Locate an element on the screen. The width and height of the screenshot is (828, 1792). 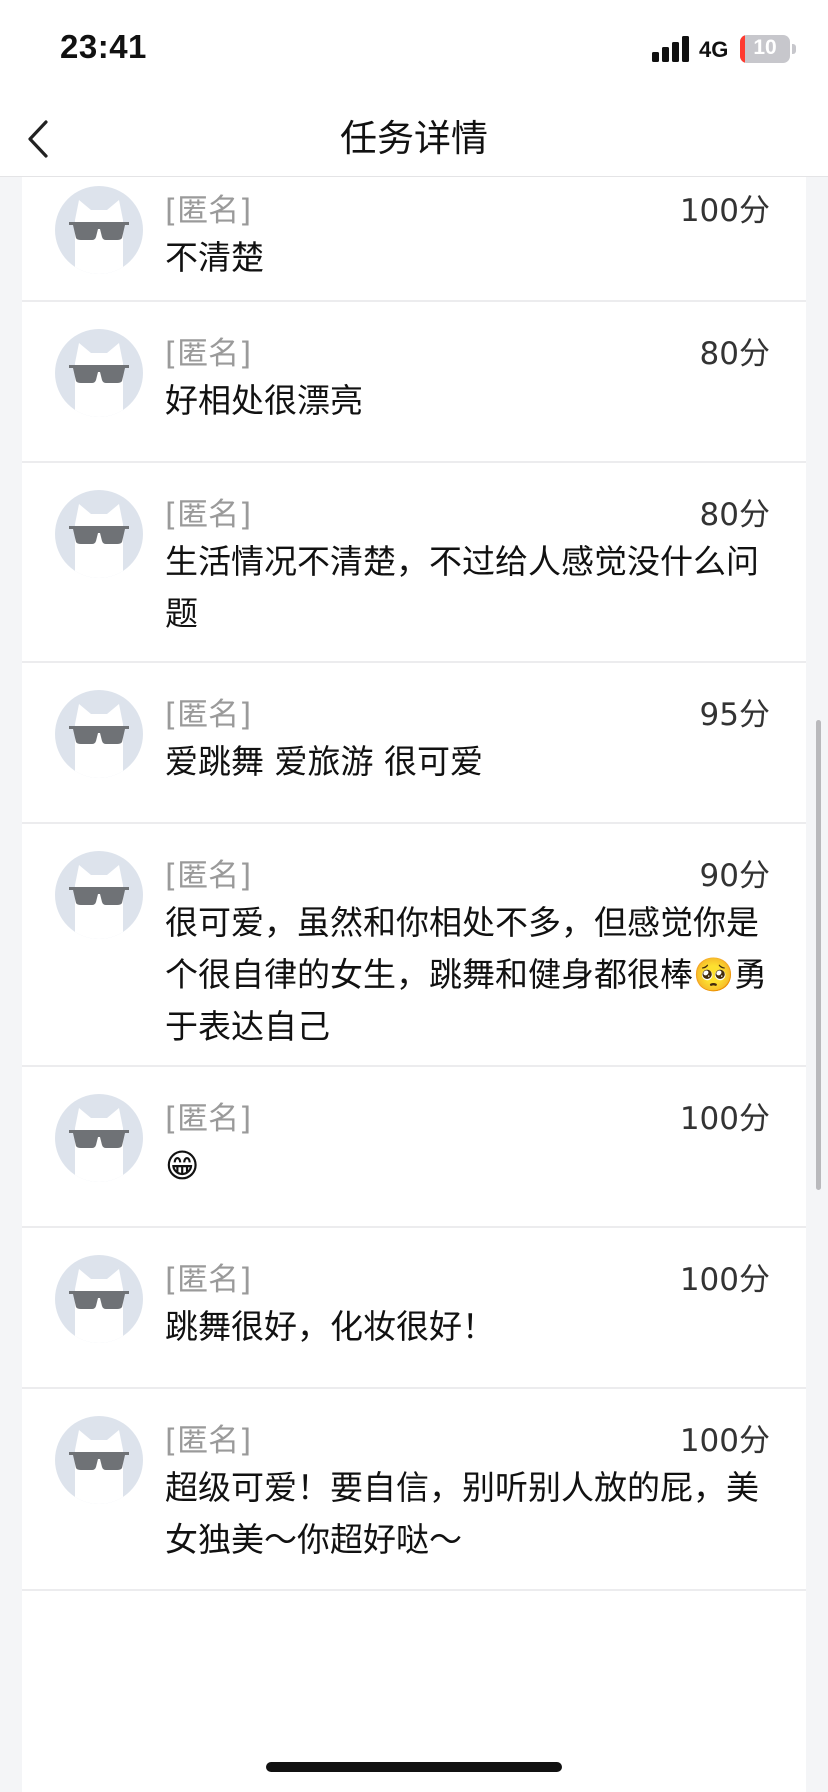
comment-item: [匿名] 100分 跳舞很好，化妆很好！ is located at coordinates (414, 1308).